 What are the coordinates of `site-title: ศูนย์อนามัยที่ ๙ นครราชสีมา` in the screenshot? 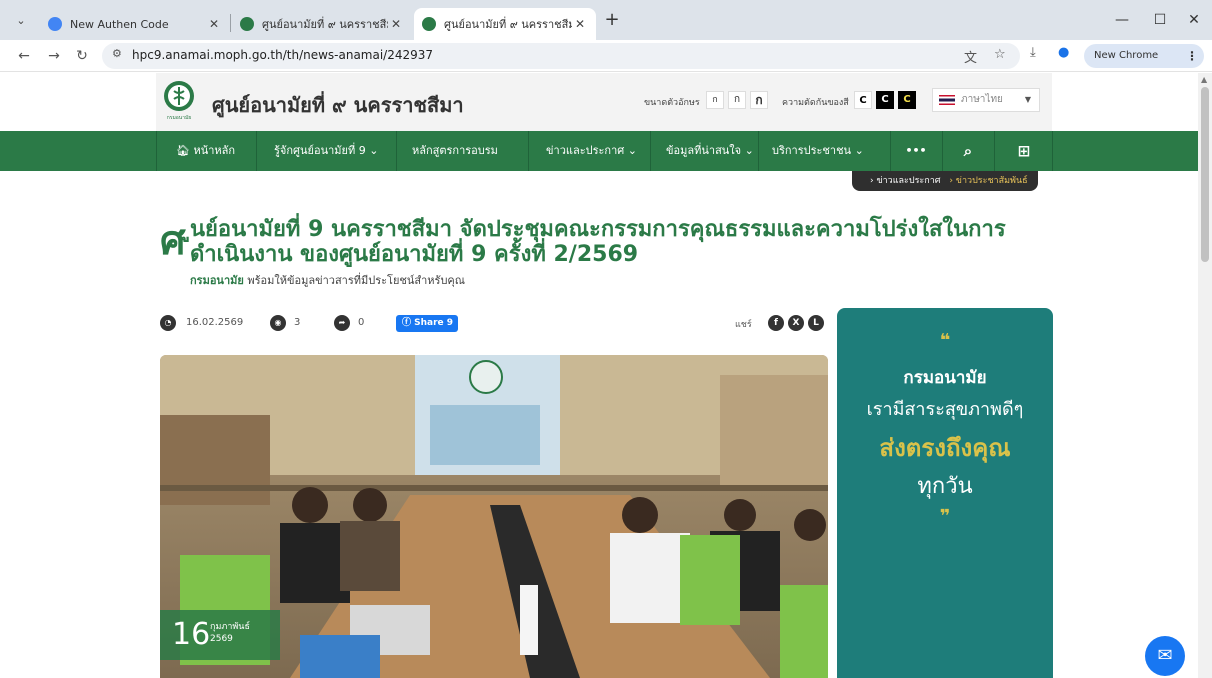 It's located at (338, 105).